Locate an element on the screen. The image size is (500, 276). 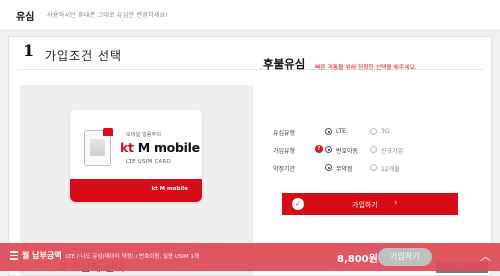
option-label: 약정기간 is located at coordinates (284, 169).